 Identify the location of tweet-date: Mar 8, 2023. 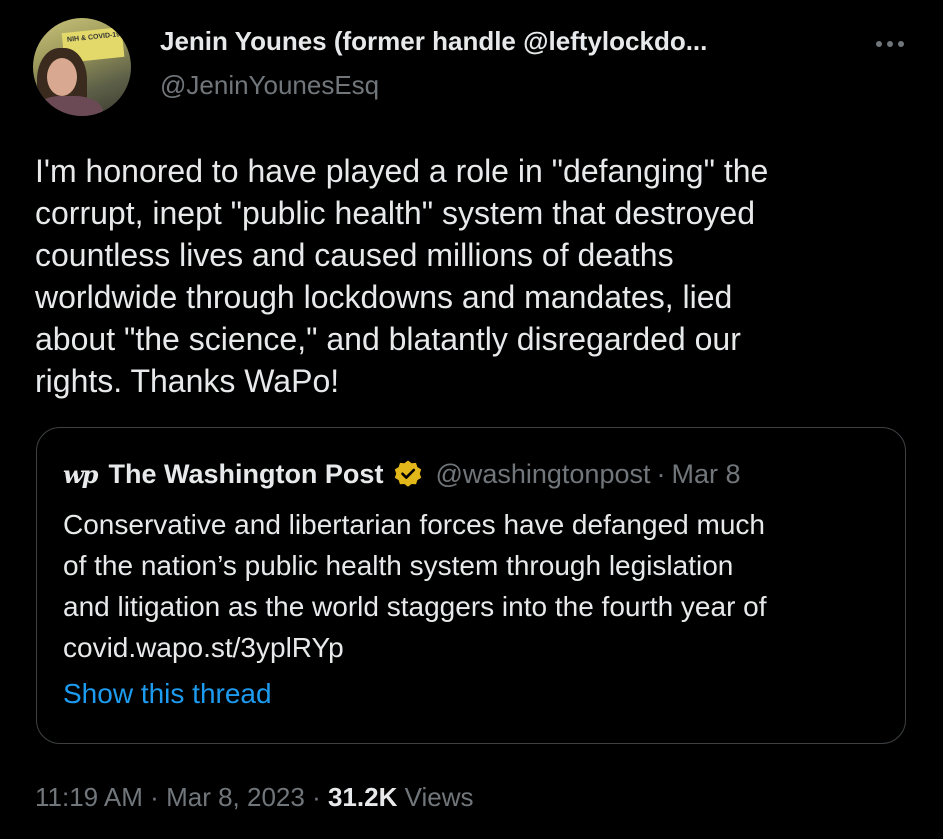
(235, 797).